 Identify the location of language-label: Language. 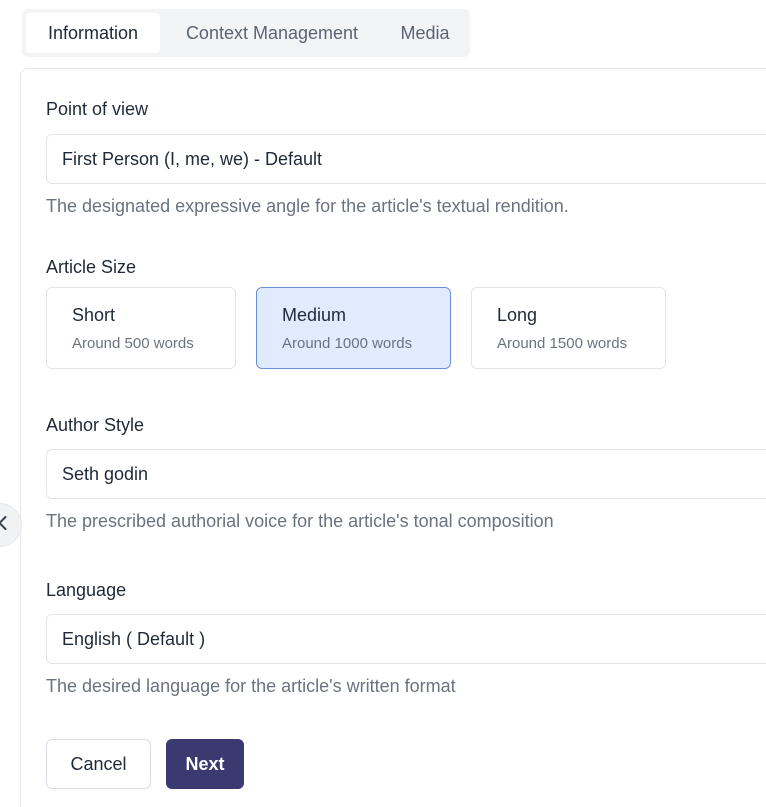
(86, 590).